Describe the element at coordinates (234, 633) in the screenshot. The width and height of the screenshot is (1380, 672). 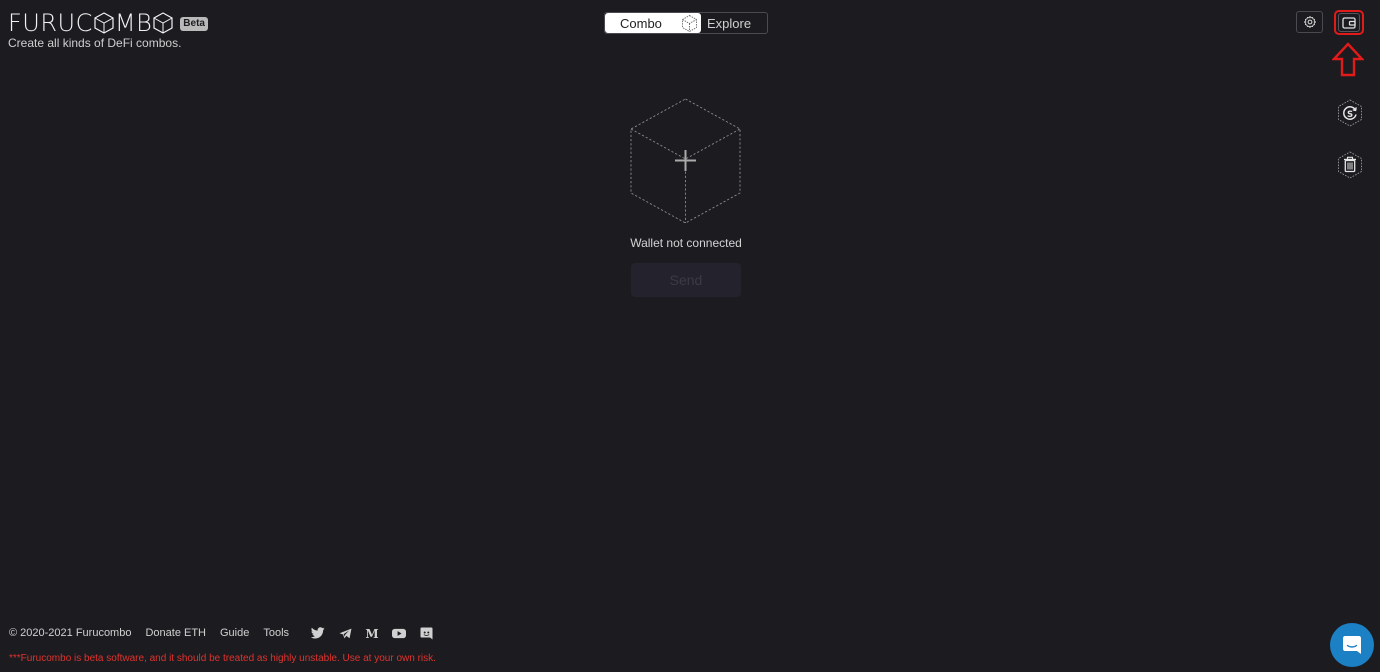
I see `footer-link-guide: Guide` at that location.